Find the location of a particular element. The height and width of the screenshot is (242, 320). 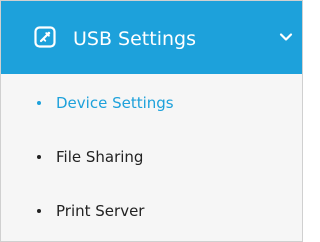

usb-settings-title: USB Settings is located at coordinates (134, 39).